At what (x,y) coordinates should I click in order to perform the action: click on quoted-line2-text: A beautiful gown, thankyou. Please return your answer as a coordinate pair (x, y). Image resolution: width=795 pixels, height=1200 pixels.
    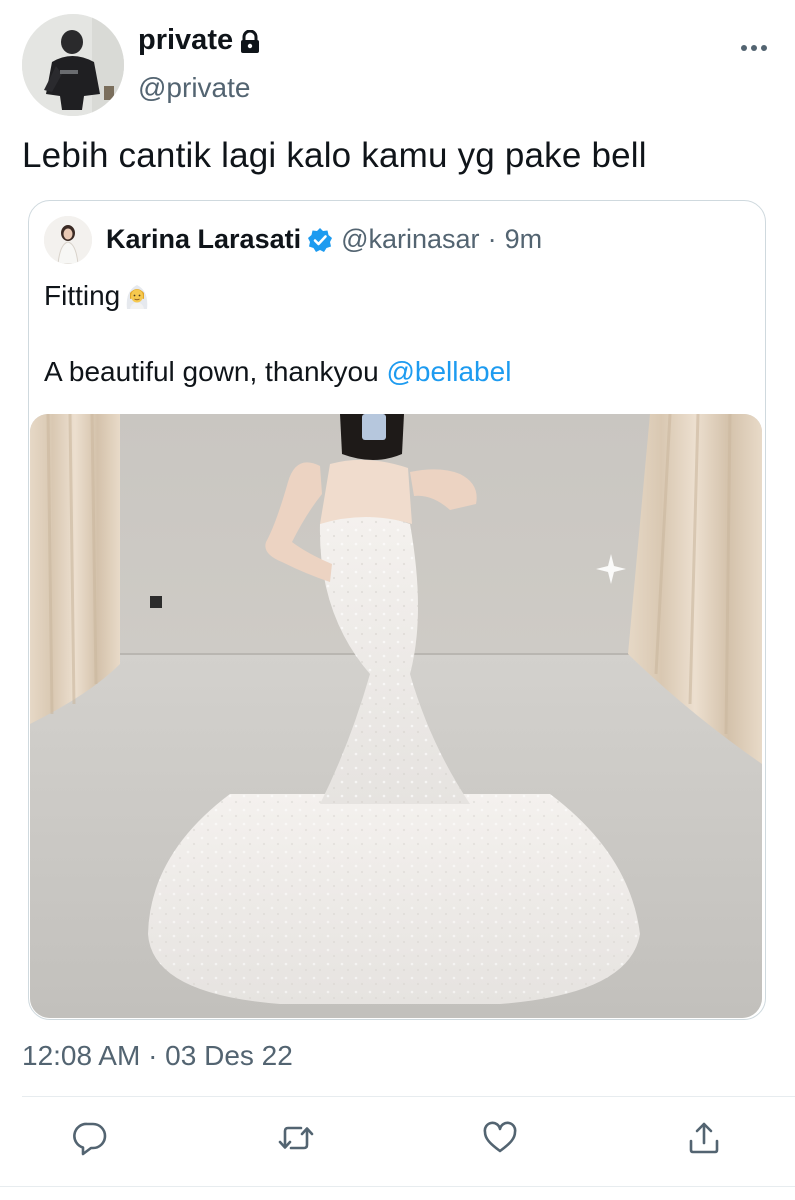
    Looking at the image, I should click on (215, 371).